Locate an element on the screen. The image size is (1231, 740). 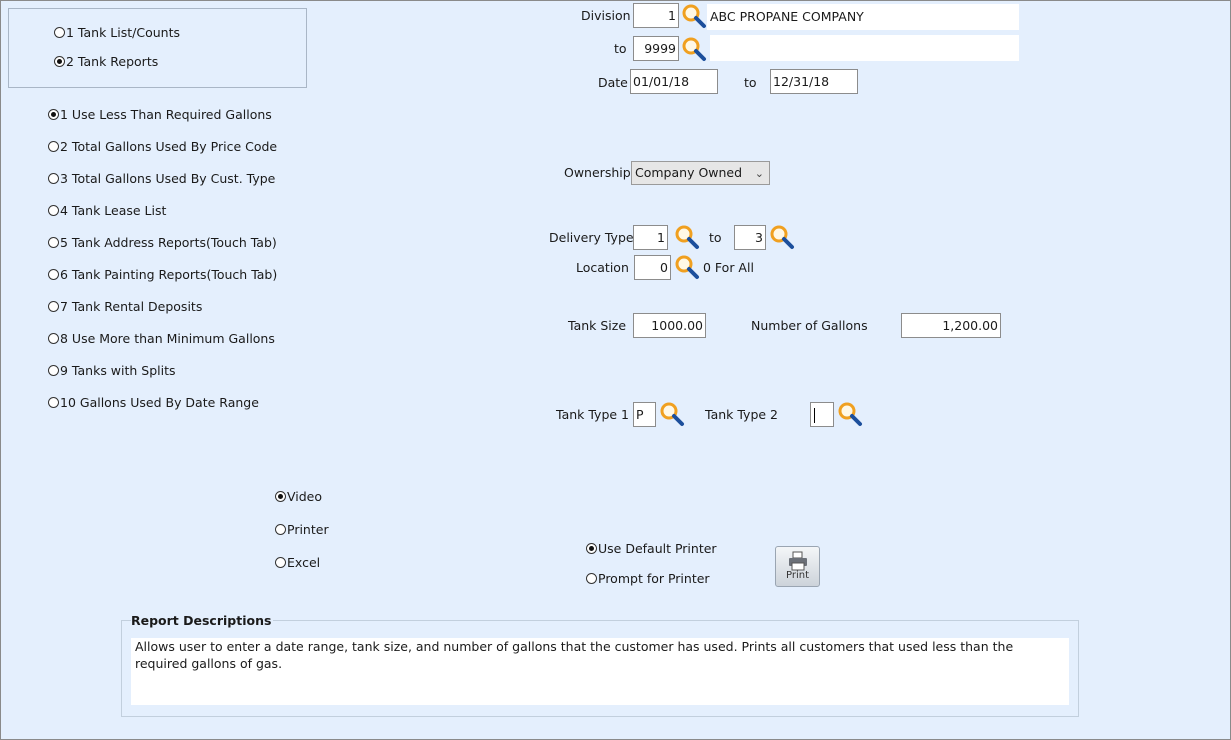
ownership-label: Ownership is located at coordinates (597, 172).